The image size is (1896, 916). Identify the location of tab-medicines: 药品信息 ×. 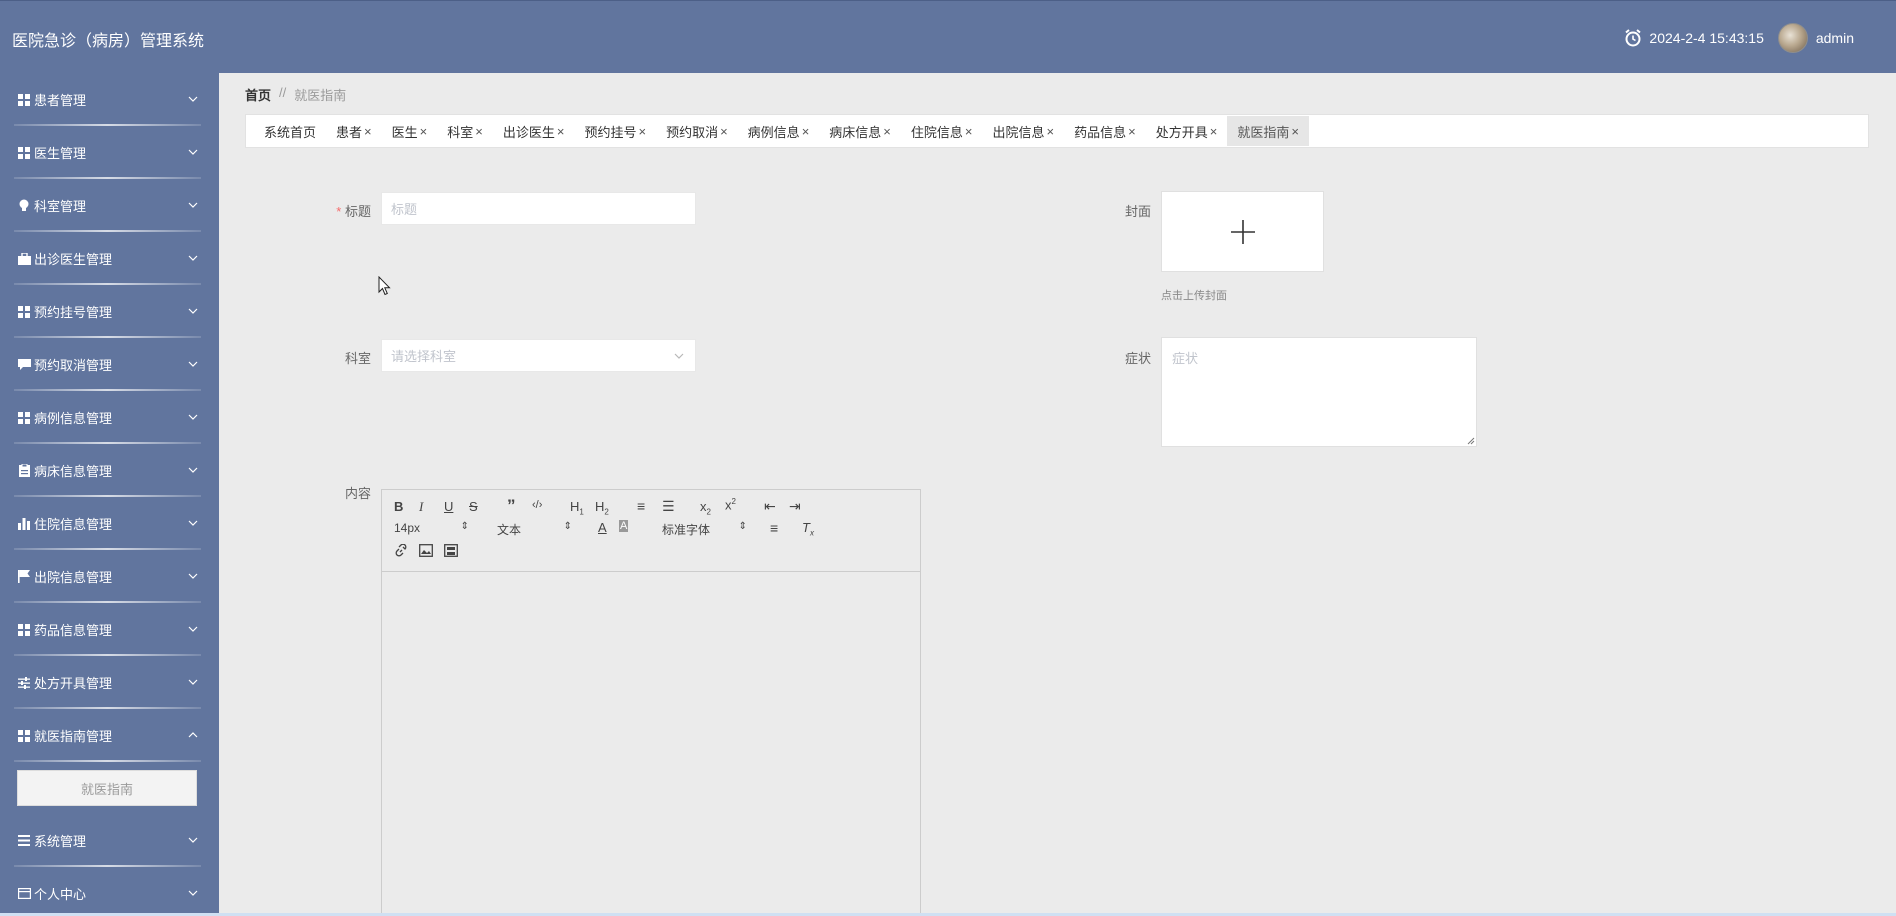
(1105, 131).